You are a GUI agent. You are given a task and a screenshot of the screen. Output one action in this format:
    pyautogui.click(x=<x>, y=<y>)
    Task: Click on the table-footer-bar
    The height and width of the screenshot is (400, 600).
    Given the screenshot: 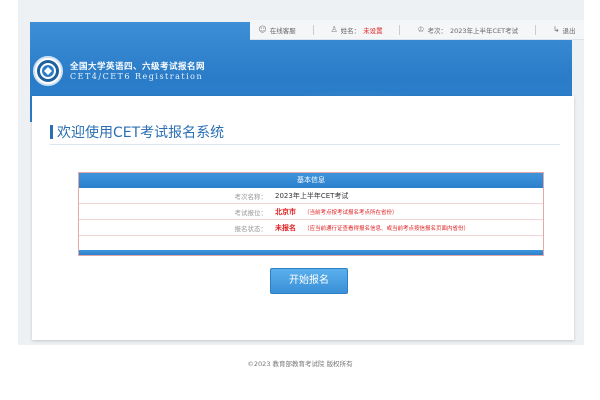 What is the action you would take?
    pyautogui.click(x=311, y=252)
    